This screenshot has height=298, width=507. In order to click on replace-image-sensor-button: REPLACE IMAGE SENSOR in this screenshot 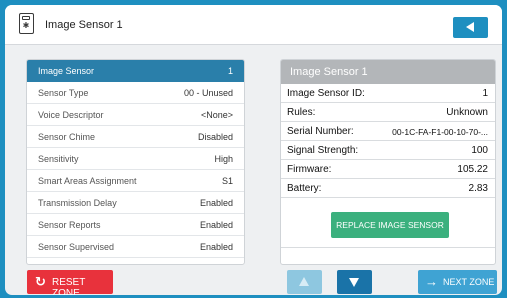, I will do `click(390, 225)`.